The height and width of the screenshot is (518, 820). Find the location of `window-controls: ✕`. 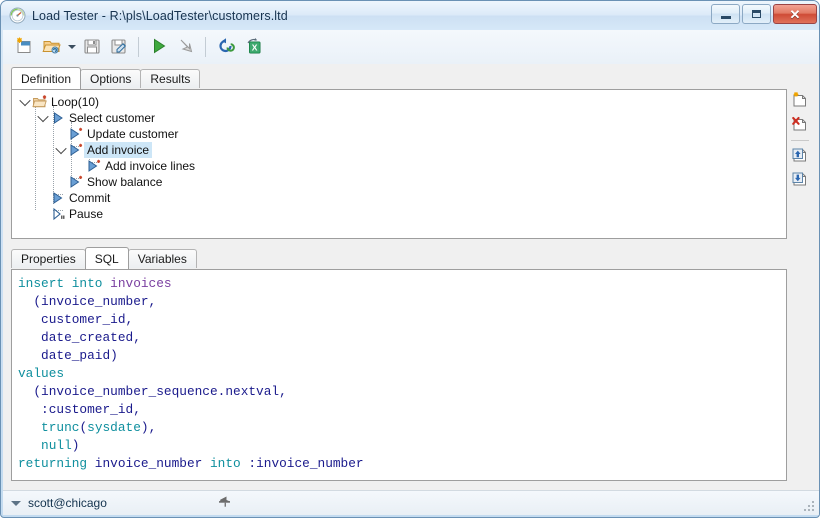

window-controls: ✕ is located at coordinates (764, 14).